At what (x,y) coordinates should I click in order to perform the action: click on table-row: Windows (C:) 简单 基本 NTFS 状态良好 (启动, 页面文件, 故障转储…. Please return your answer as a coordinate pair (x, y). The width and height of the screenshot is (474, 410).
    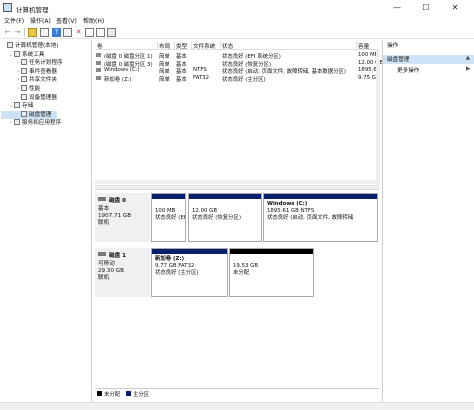
    Looking at the image, I should click on (237, 71).